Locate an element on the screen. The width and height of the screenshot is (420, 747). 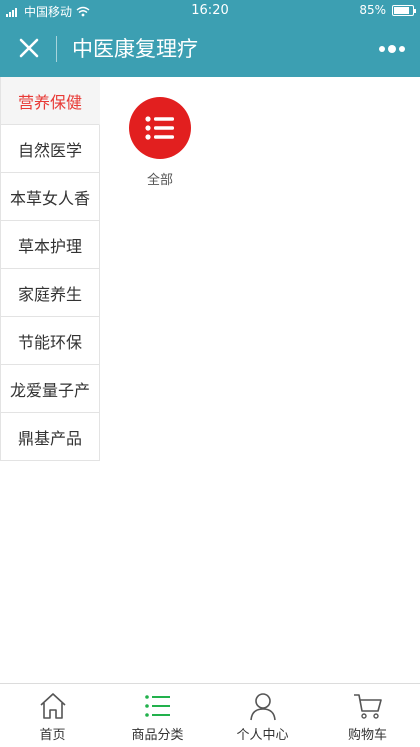
category-tile-all: 全部 is located at coordinates (160, 142).